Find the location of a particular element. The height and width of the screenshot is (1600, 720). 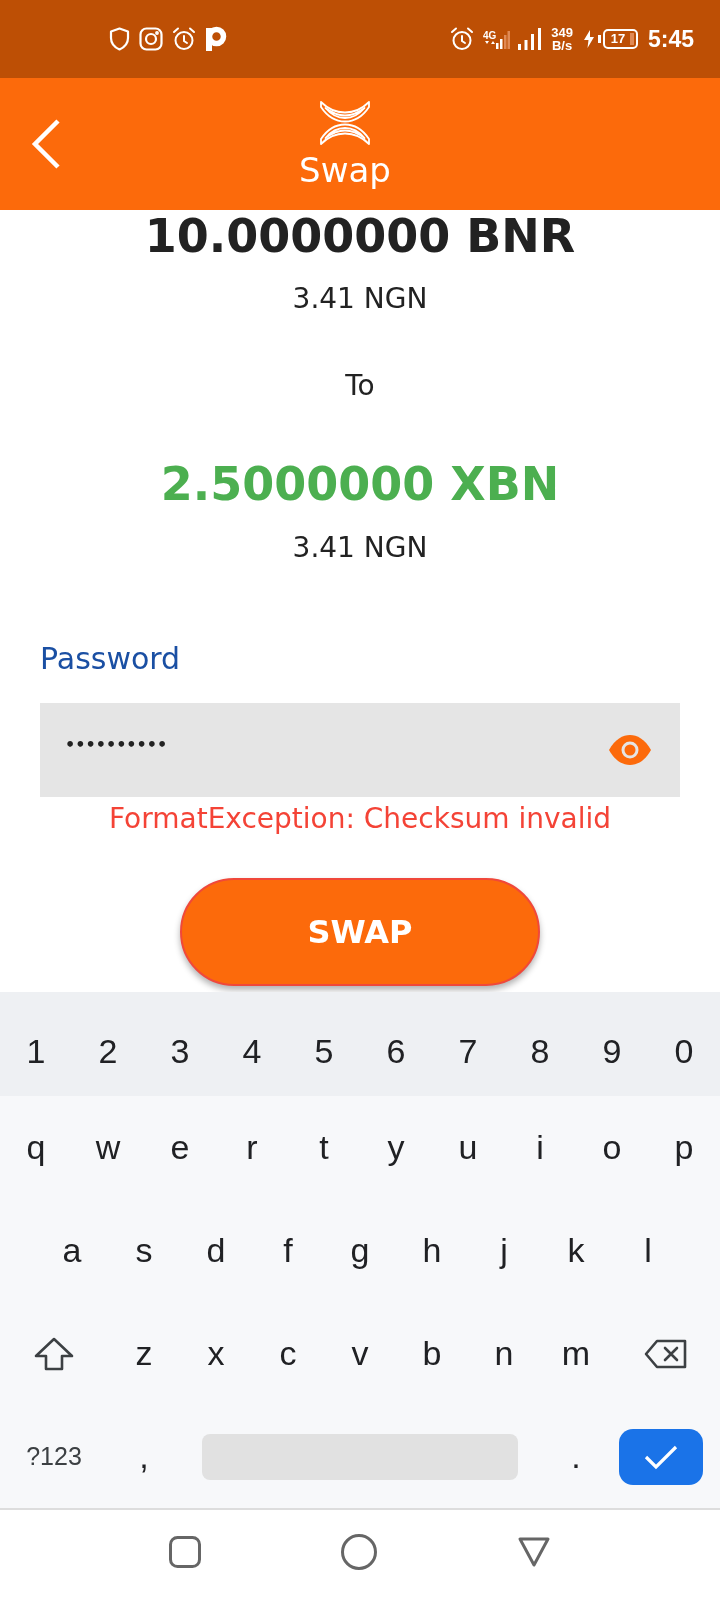

password-label: Password is located at coordinates (110, 659).